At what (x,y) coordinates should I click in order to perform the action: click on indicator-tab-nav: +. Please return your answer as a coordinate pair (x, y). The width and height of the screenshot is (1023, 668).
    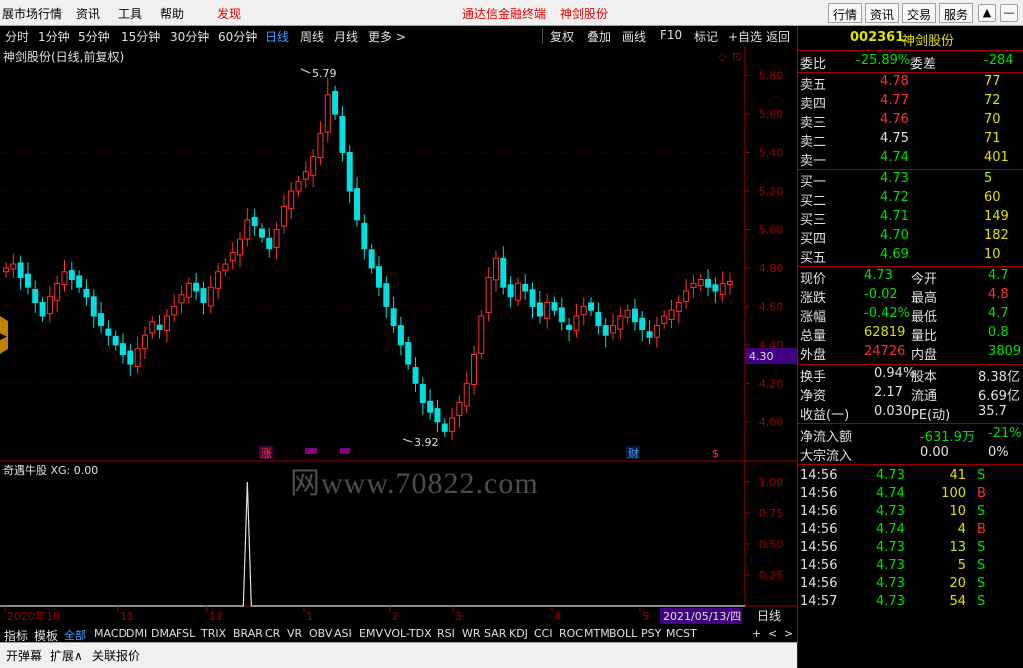
    Looking at the image, I should click on (756, 633).